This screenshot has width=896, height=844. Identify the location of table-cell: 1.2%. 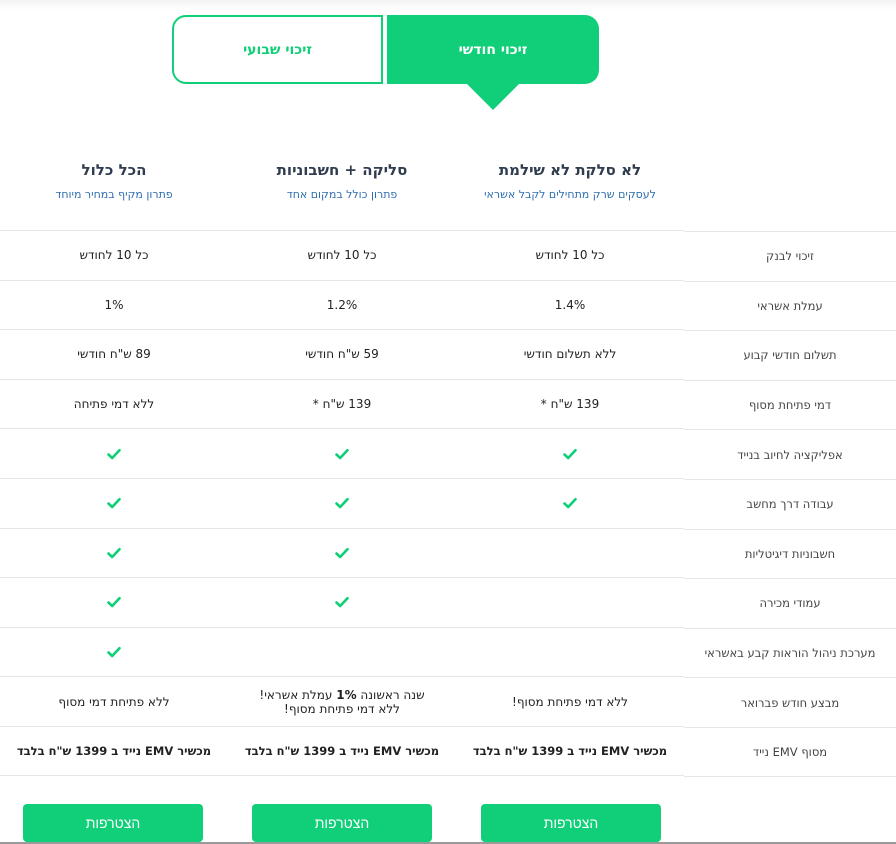
(342, 304).